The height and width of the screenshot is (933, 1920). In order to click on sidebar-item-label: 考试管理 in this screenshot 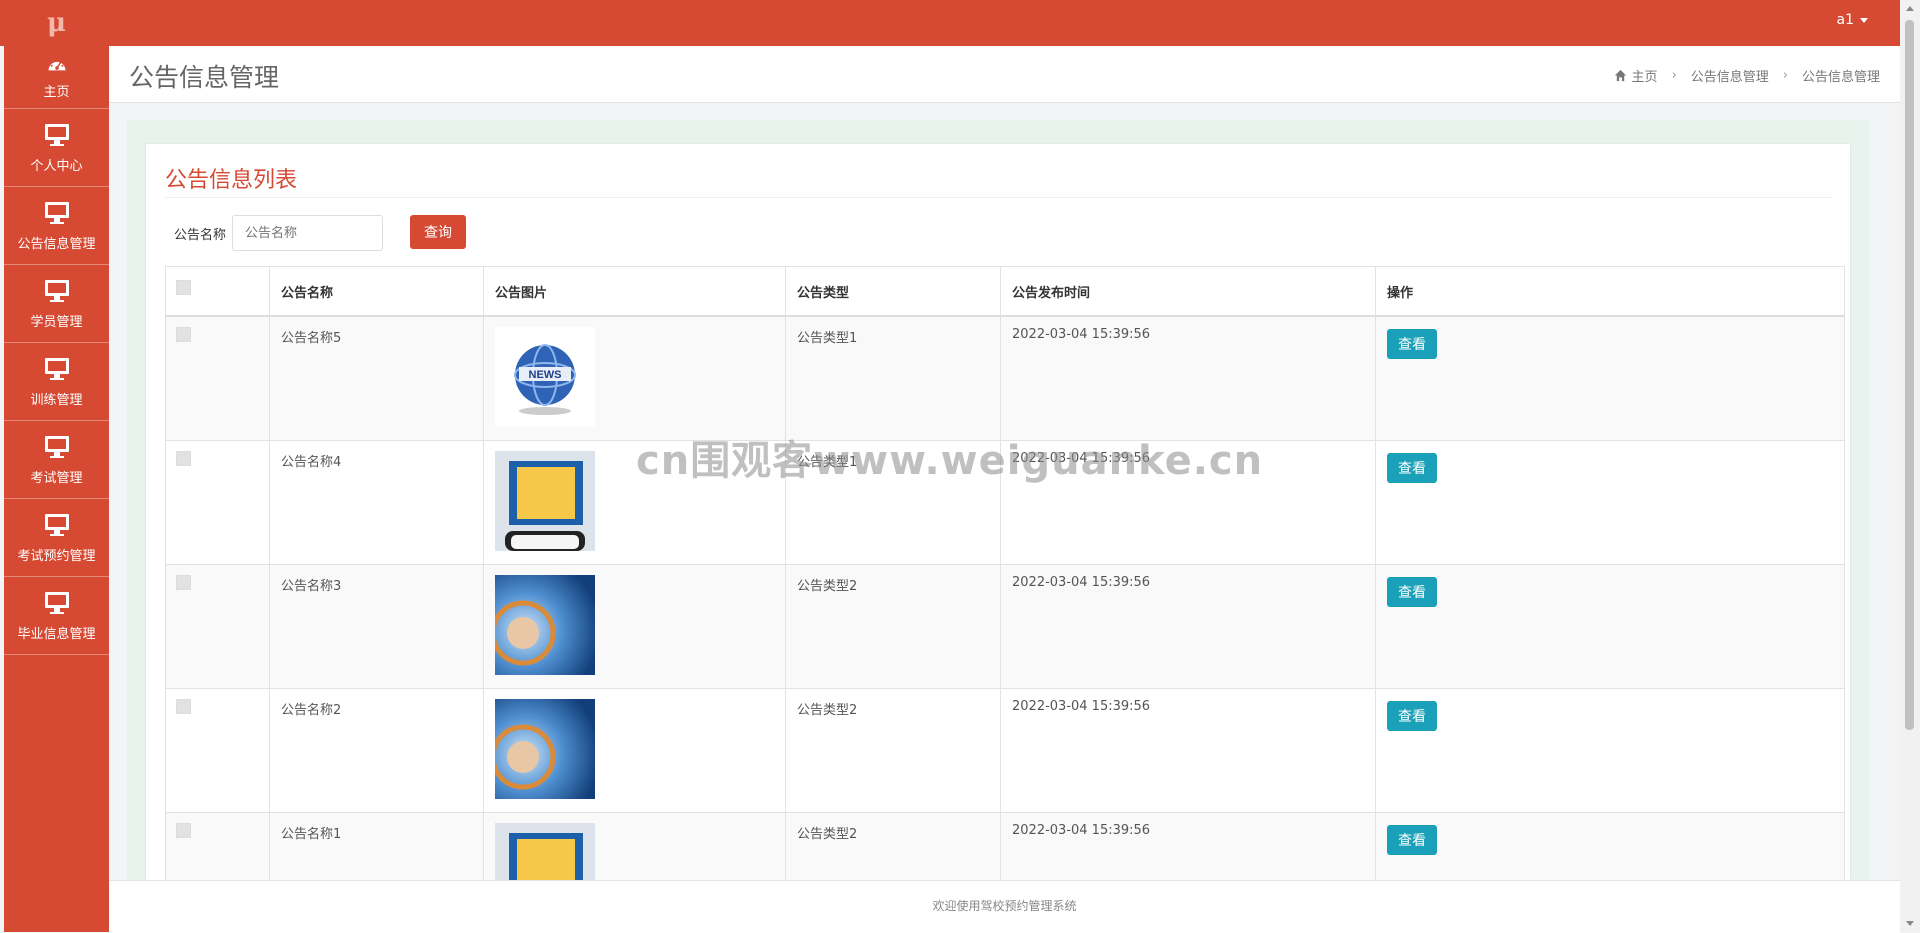, I will do `click(56, 478)`.